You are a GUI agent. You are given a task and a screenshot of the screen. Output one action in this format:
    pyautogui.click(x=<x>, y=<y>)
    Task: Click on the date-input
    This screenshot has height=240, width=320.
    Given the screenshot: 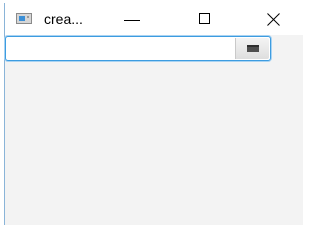 What is the action you would take?
    pyautogui.click(x=121, y=48)
    